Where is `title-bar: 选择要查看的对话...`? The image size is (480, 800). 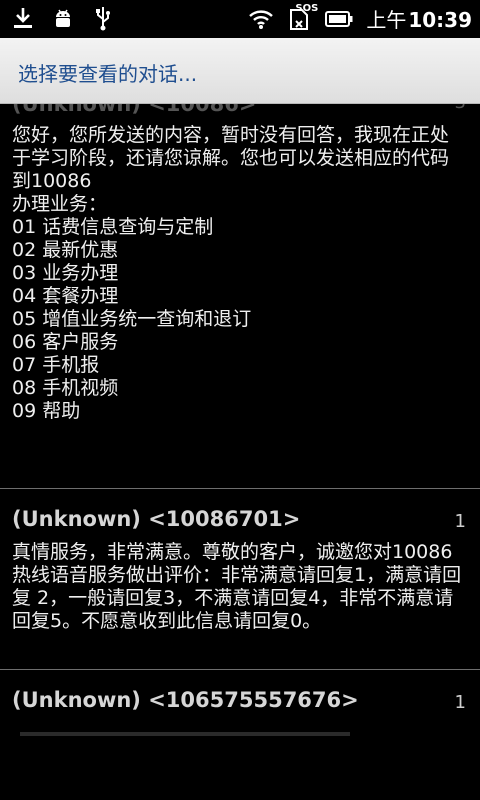
title-bar: 选择要查看的对话... is located at coordinates (240, 71).